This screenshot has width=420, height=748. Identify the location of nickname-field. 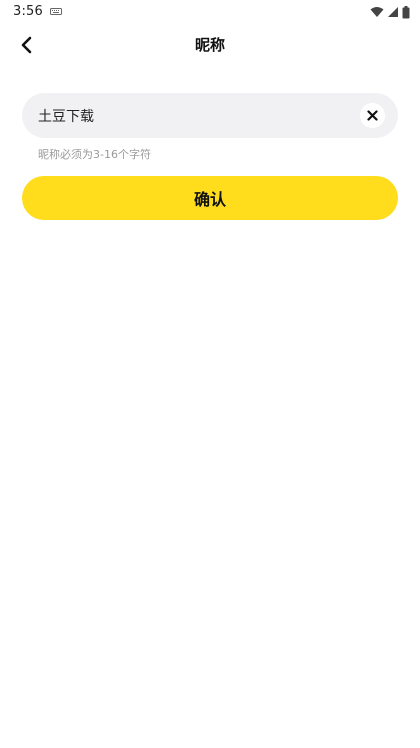
(210, 115).